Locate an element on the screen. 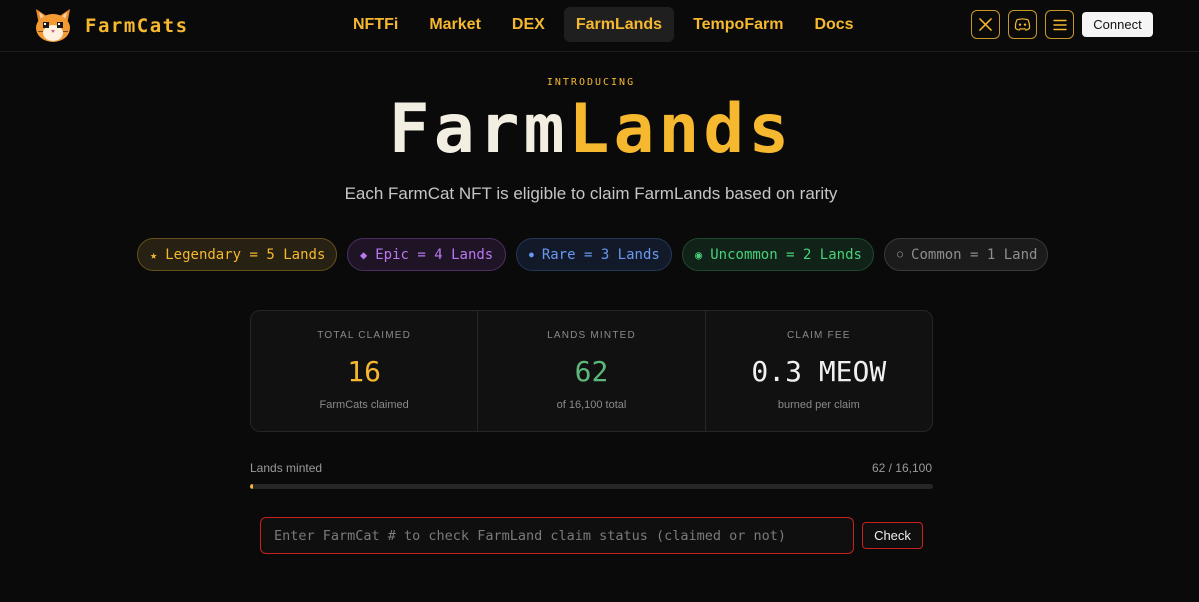 Image resolution: width=1199 pixels, height=602 pixels. stat-value: 0.3 MEOW is located at coordinates (819, 371).